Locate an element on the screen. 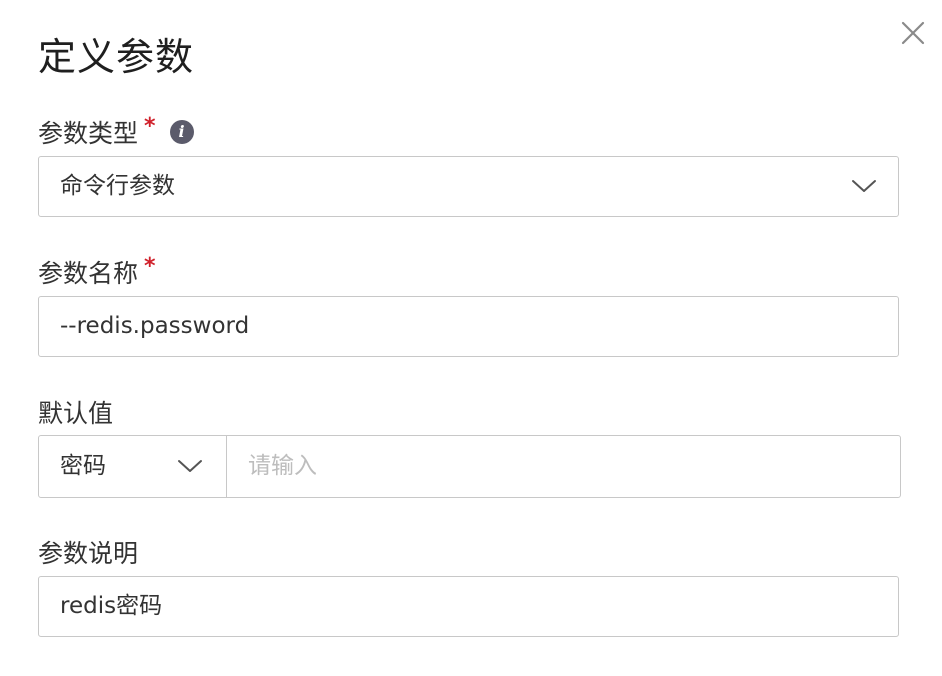 The image size is (942, 676). default-value-group: 密码 请输入 is located at coordinates (469, 466).